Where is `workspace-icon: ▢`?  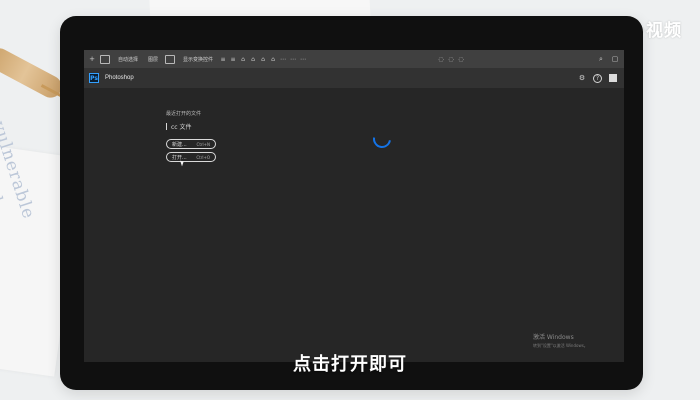
workspace-icon: ▢ is located at coordinates (615, 59).